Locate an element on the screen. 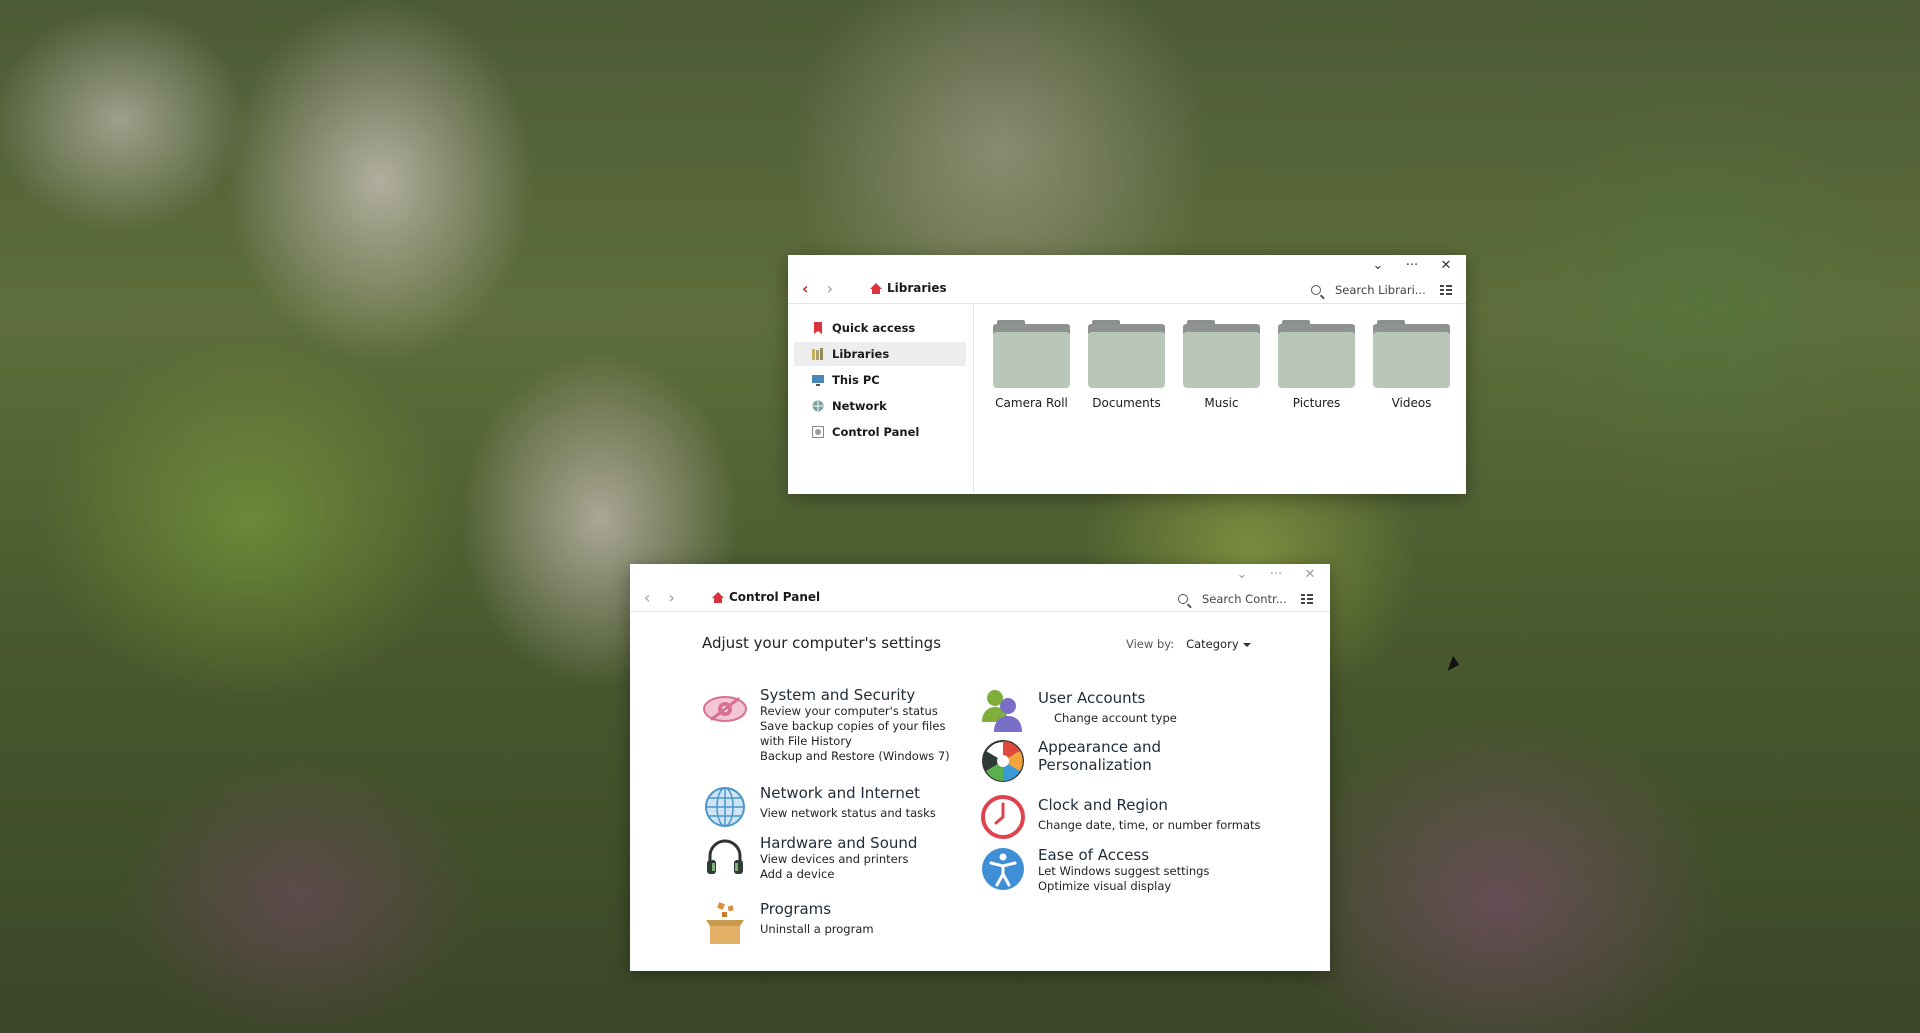 This screenshot has height=1033, width=1920. category-title: System and Security is located at coordinates (860, 695).